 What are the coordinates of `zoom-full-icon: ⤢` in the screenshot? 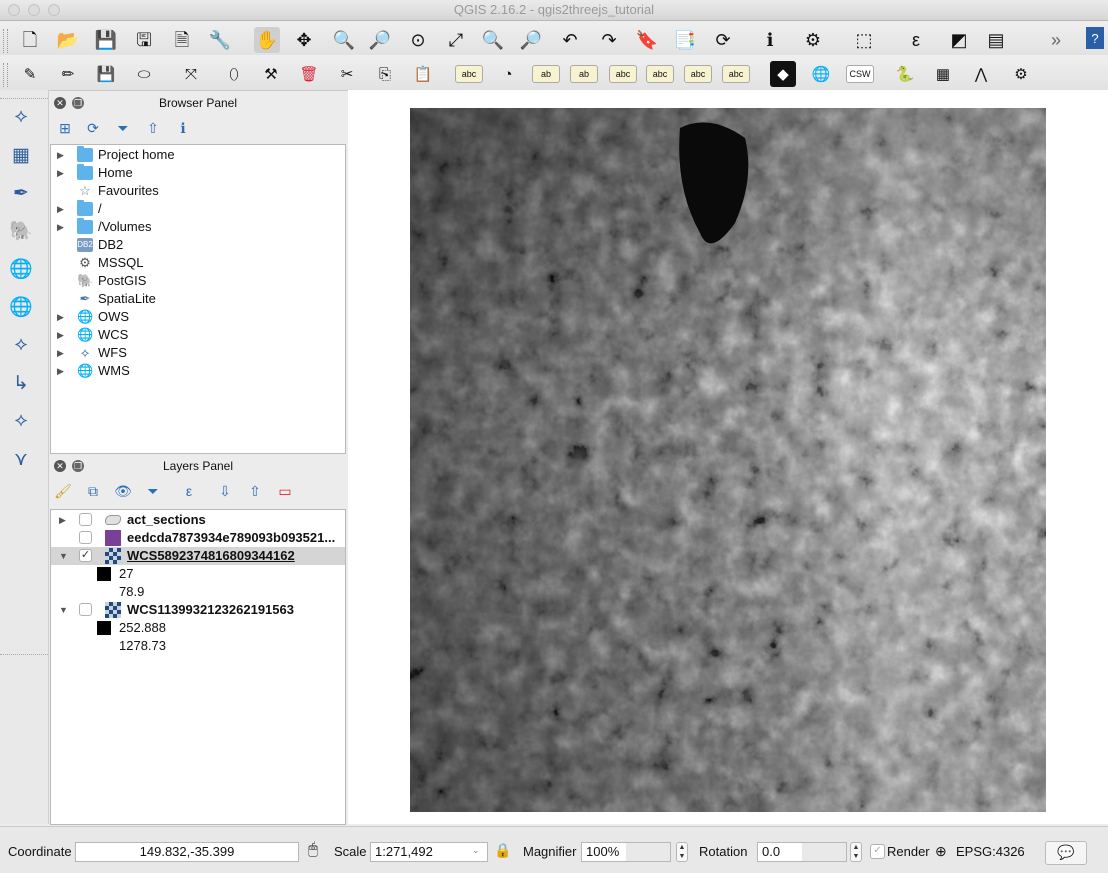 It's located at (456, 40).